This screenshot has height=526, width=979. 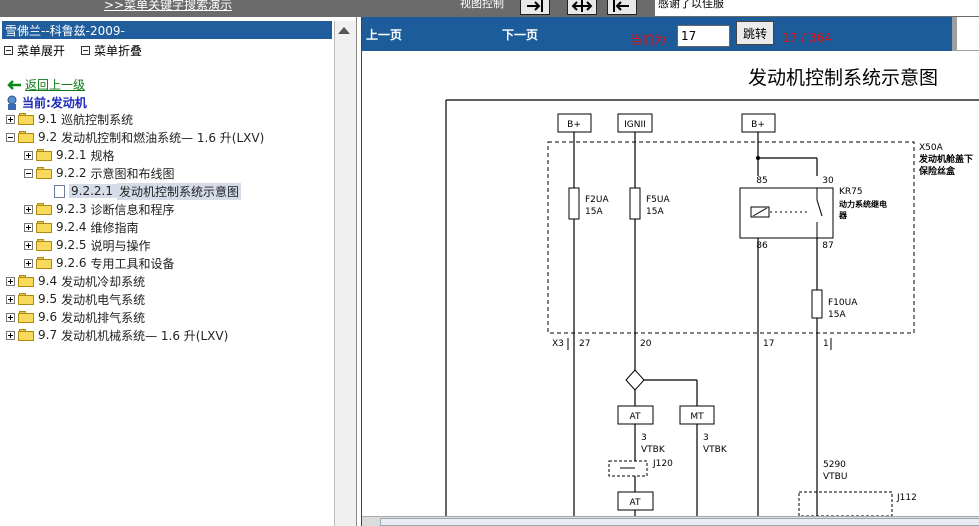 What do you see at coordinates (144, 335) in the screenshot?
I see `tree-item-text: 发动机机械系统— 1.6 升(LXV)` at bounding box center [144, 335].